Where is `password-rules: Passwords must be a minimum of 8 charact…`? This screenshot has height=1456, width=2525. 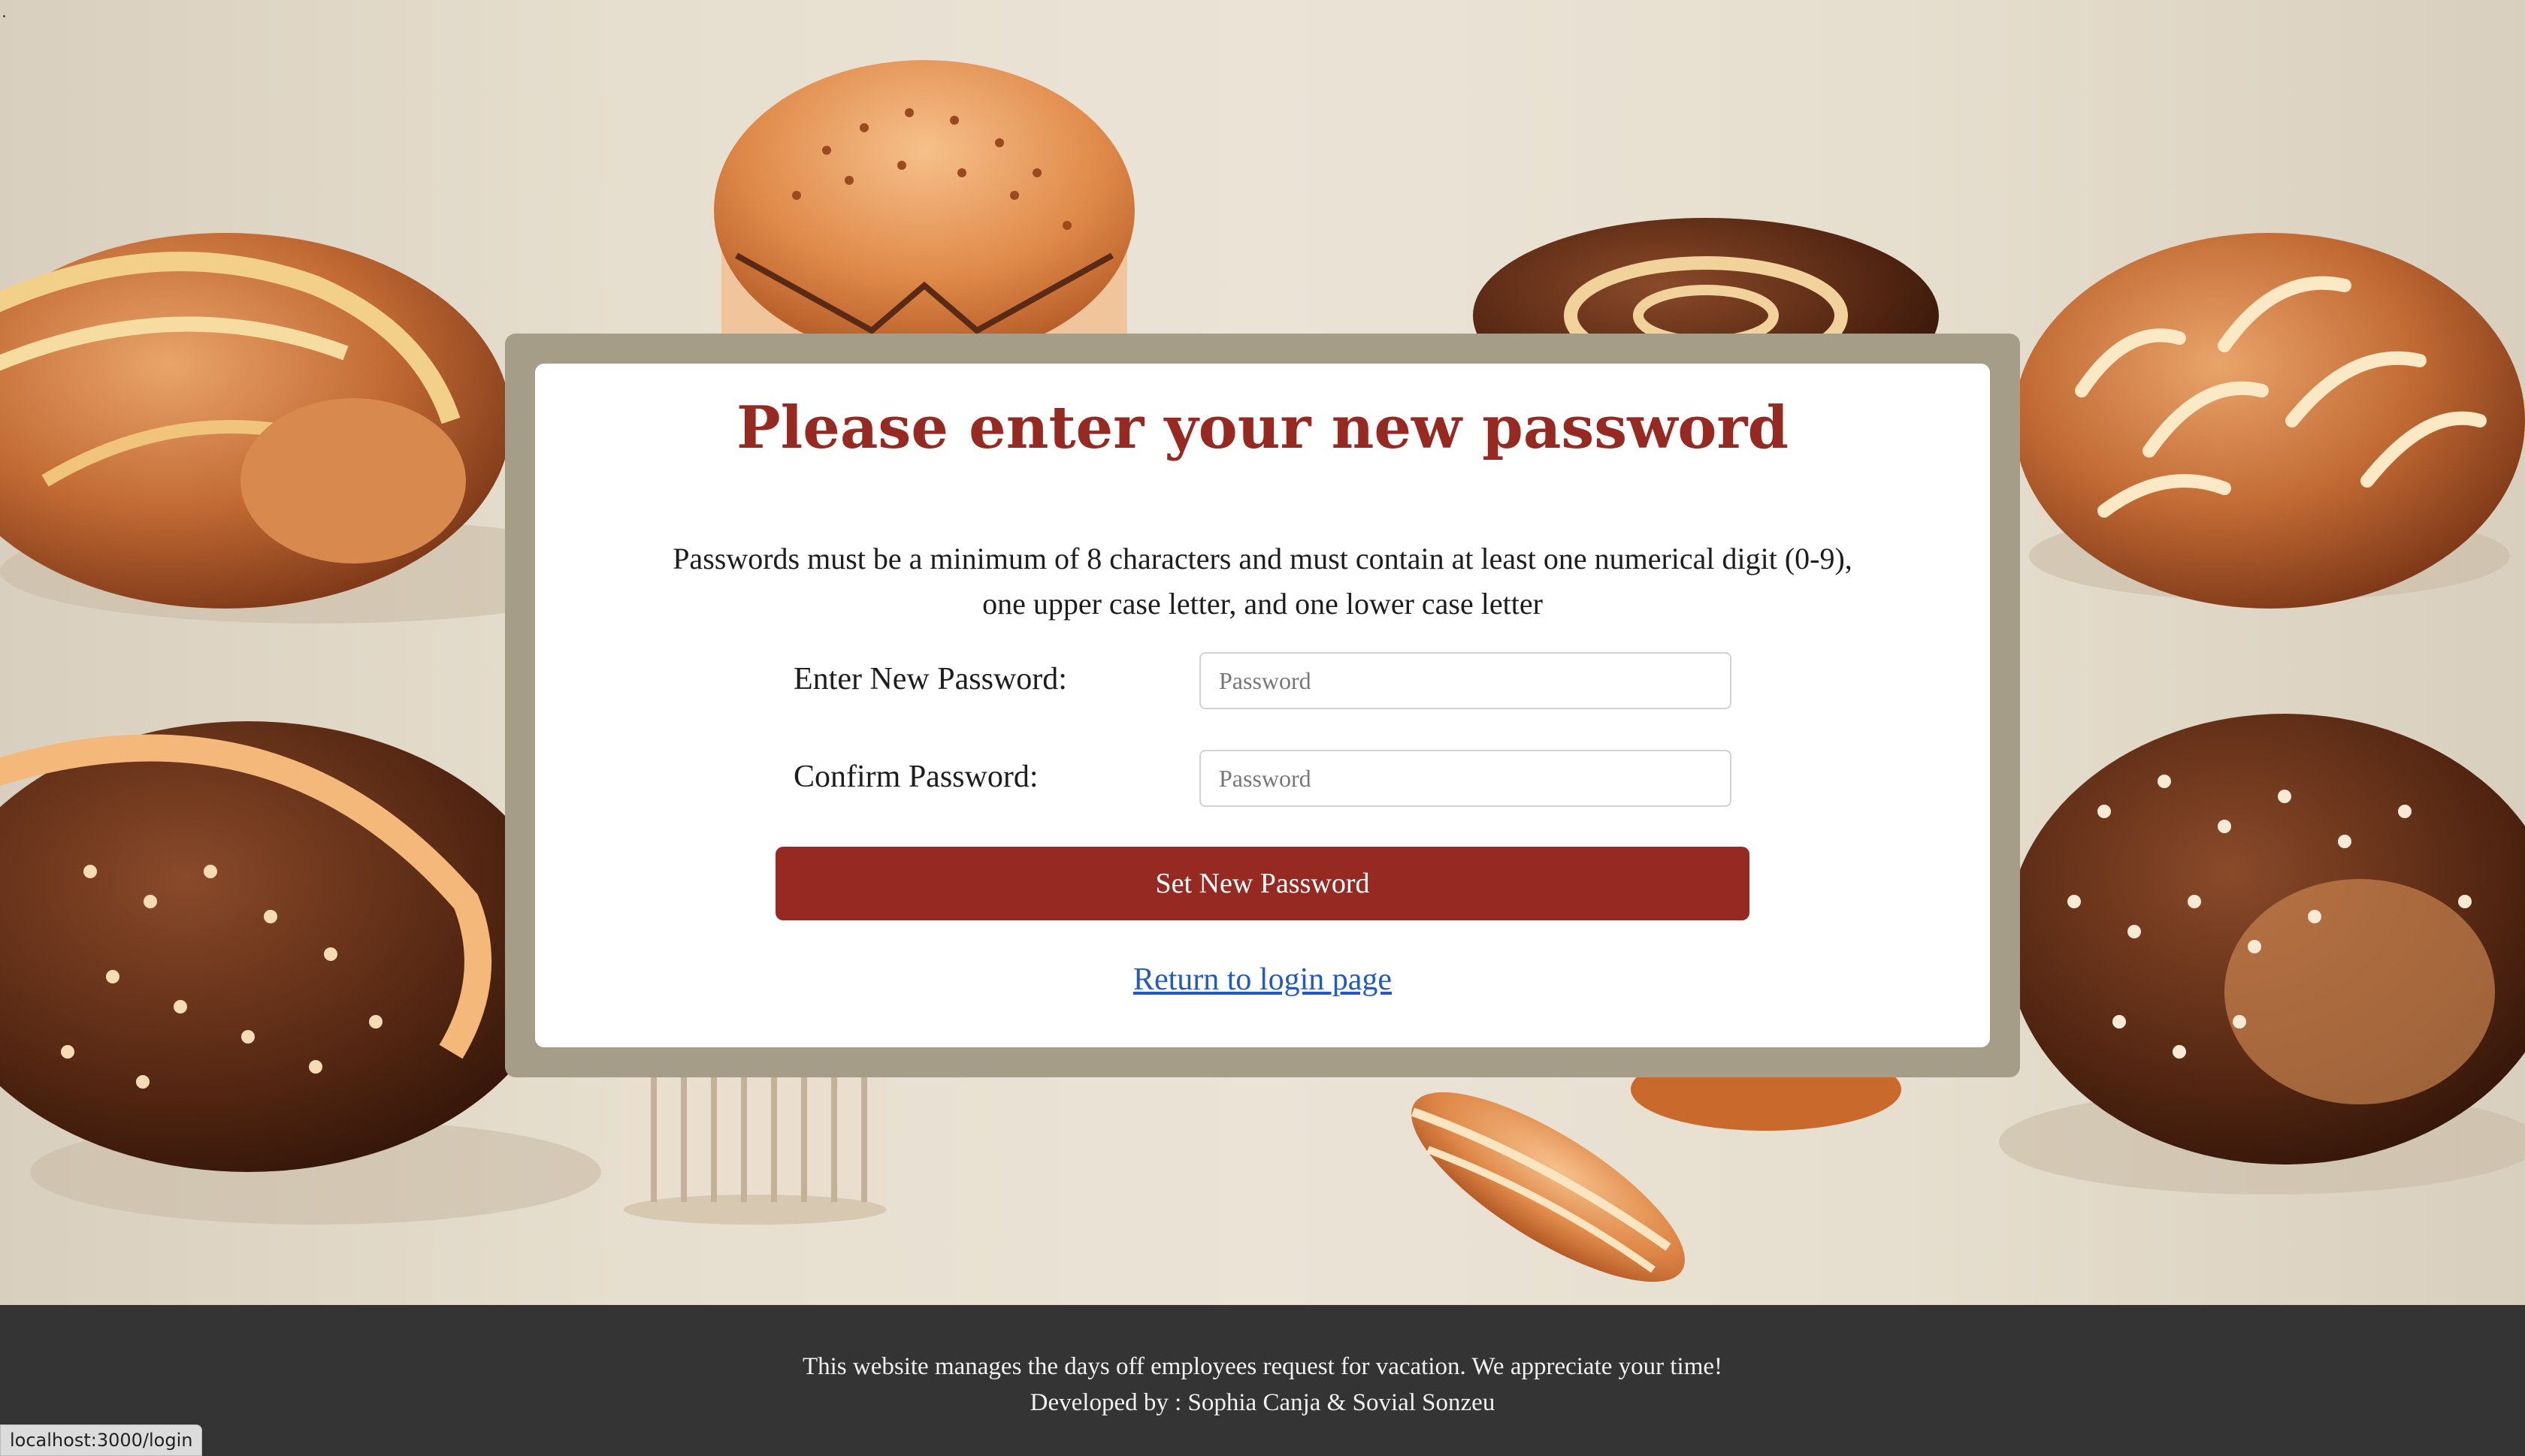 password-rules: Passwords must be a minimum of 8 charact… is located at coordinates (1262, 581).